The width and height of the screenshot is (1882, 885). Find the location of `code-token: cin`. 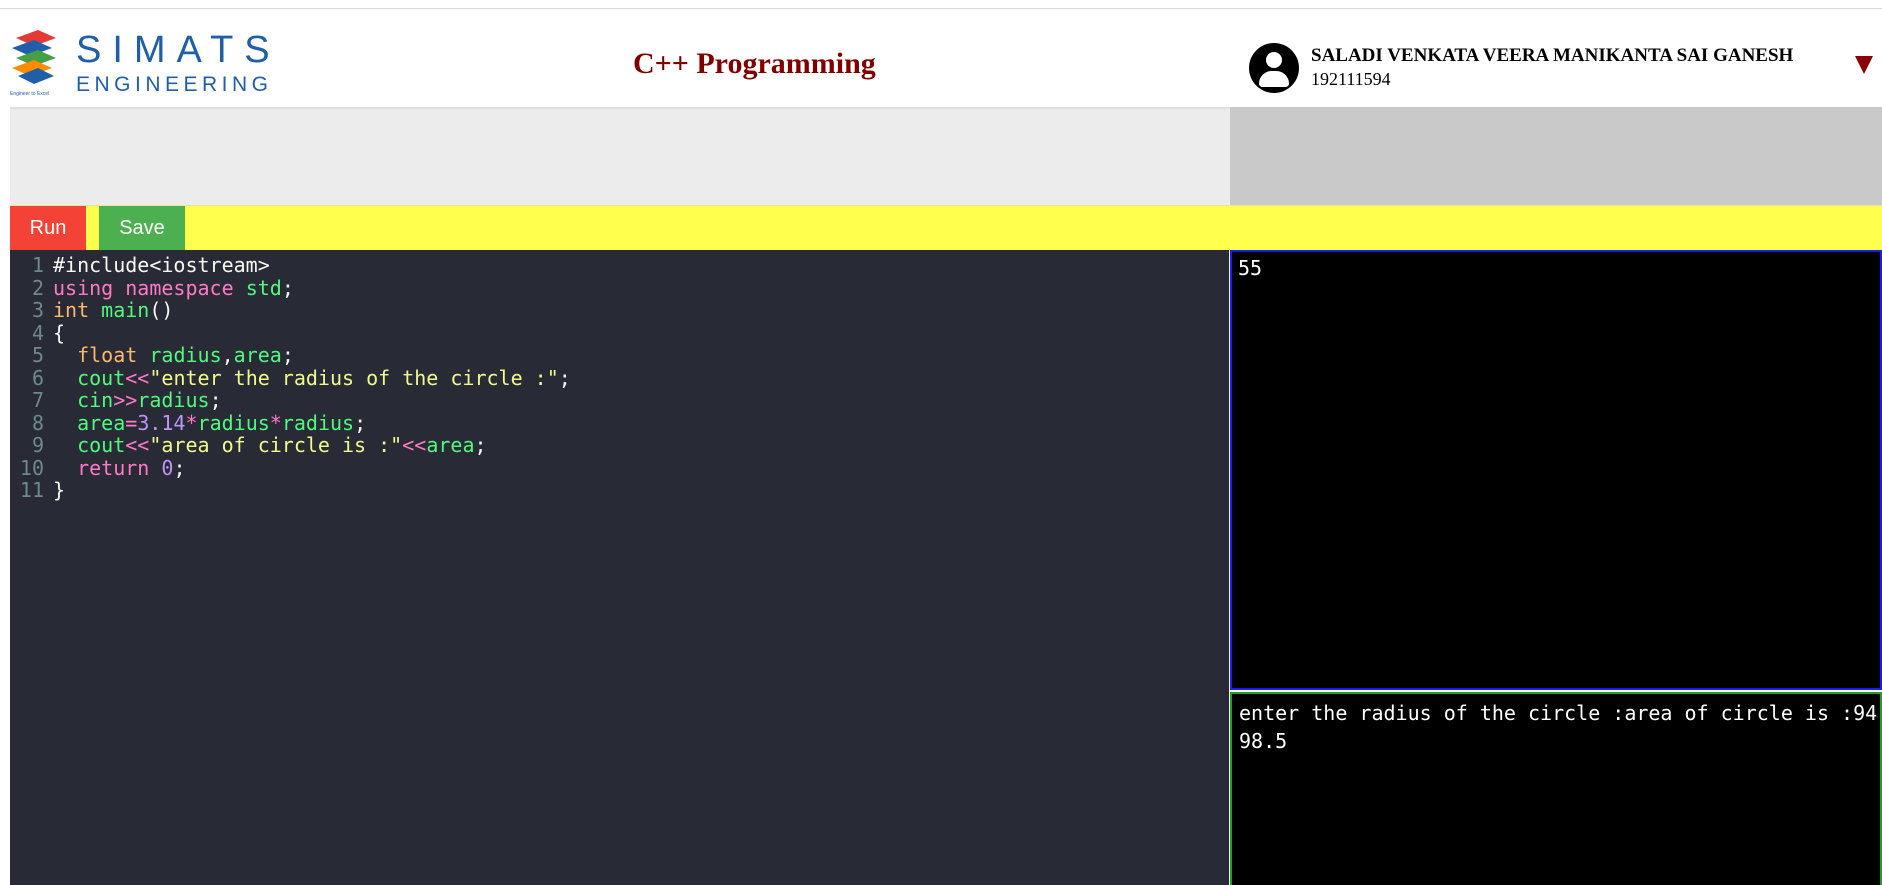

code-token: cin is located at coordinates (95, 400).